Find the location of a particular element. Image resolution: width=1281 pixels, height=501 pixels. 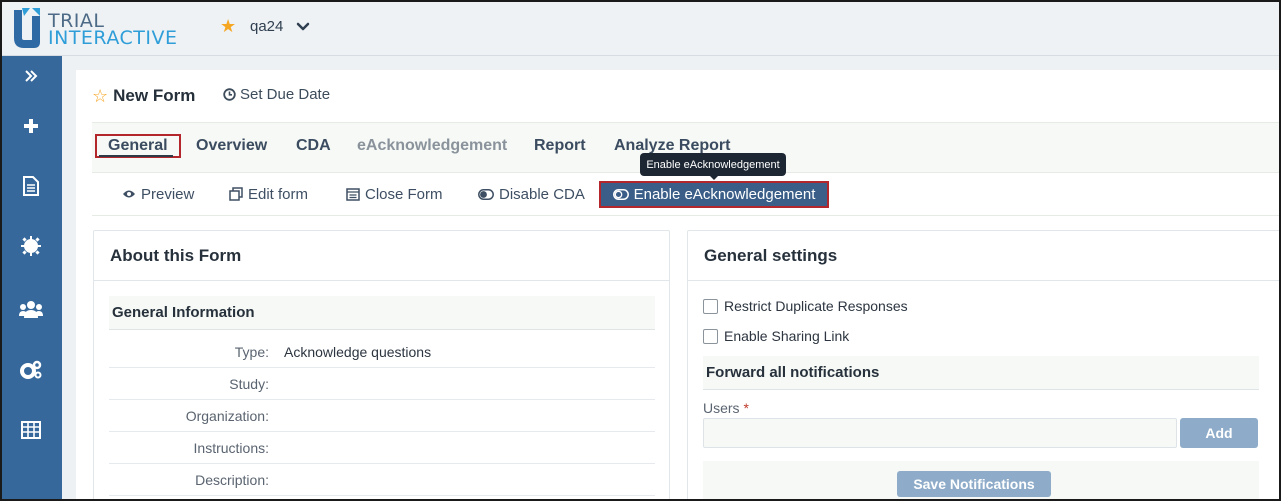

general-information-title: General Information is located at coordinates (183, 312).